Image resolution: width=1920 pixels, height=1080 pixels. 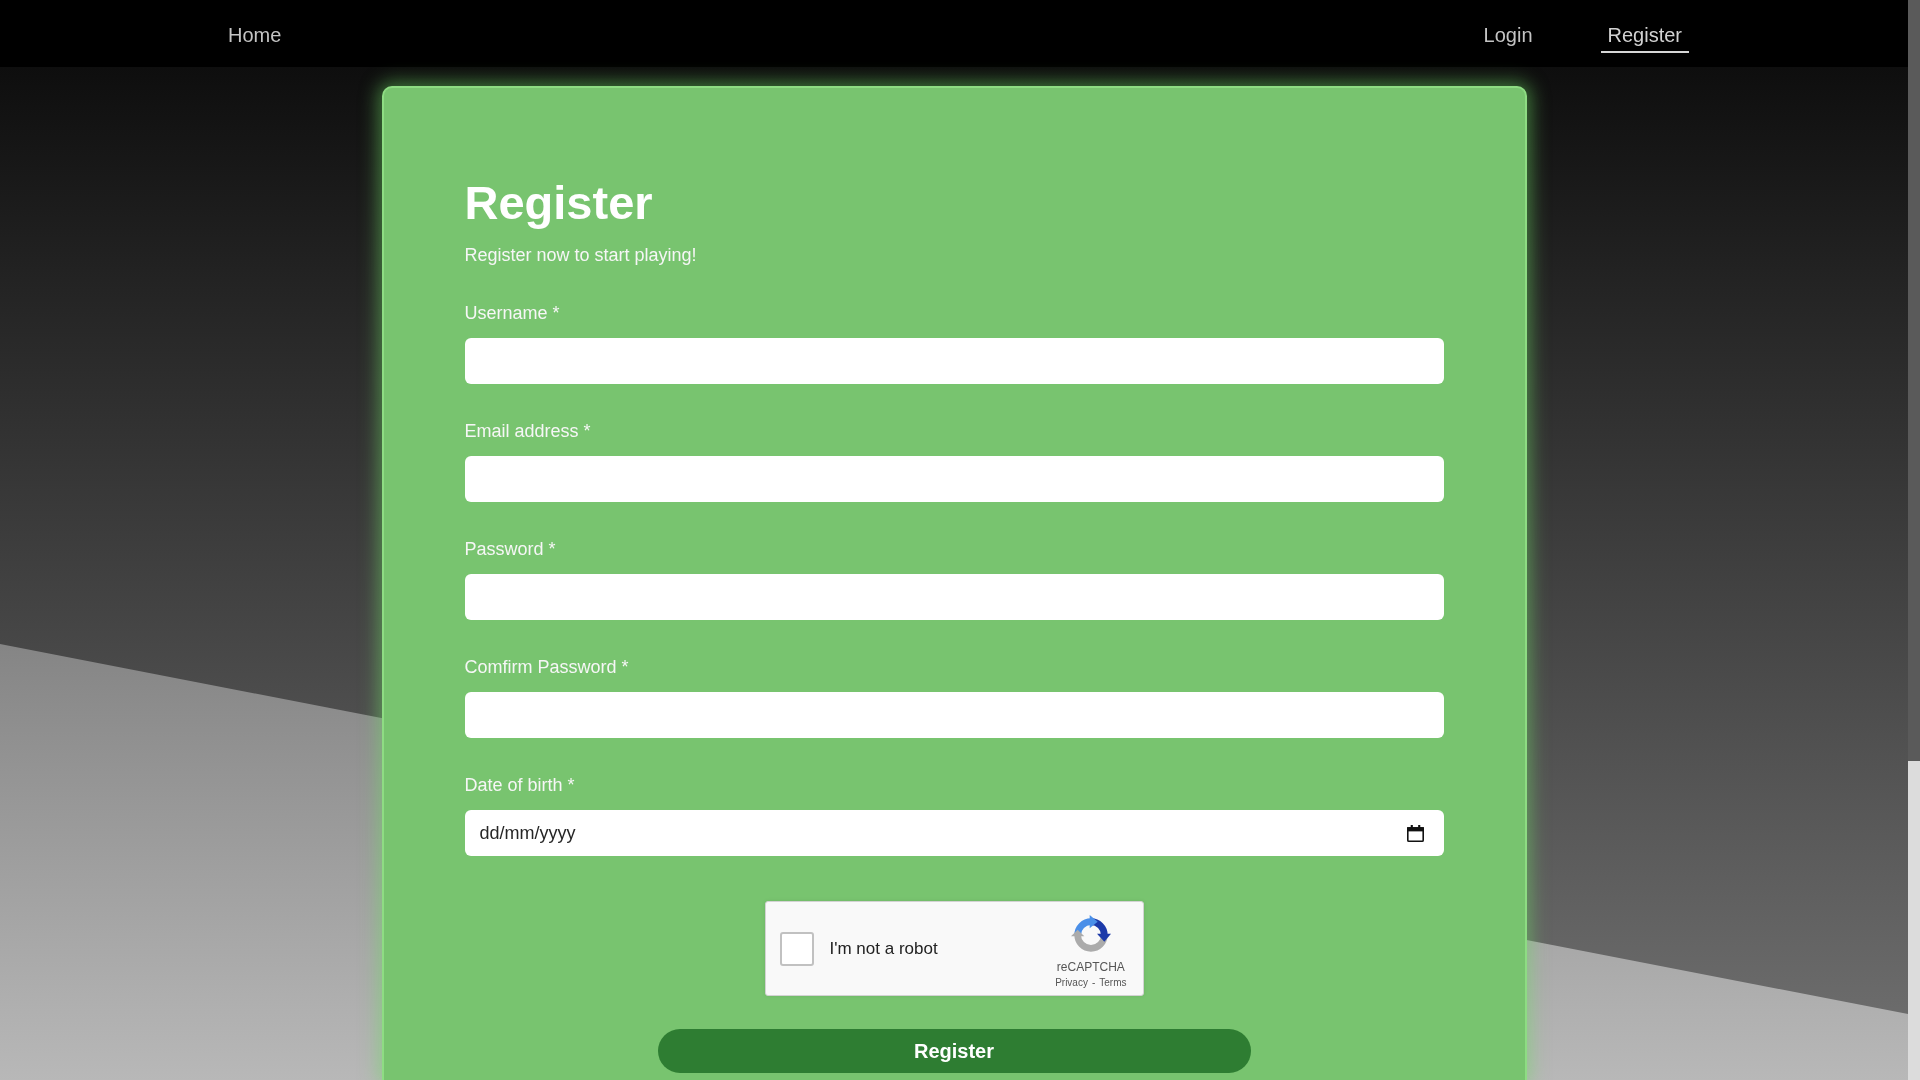 What do you see at coordinates (527, 431) in the screenshot?
I see `field-label: Email address *` at bounding box center [527, 431].